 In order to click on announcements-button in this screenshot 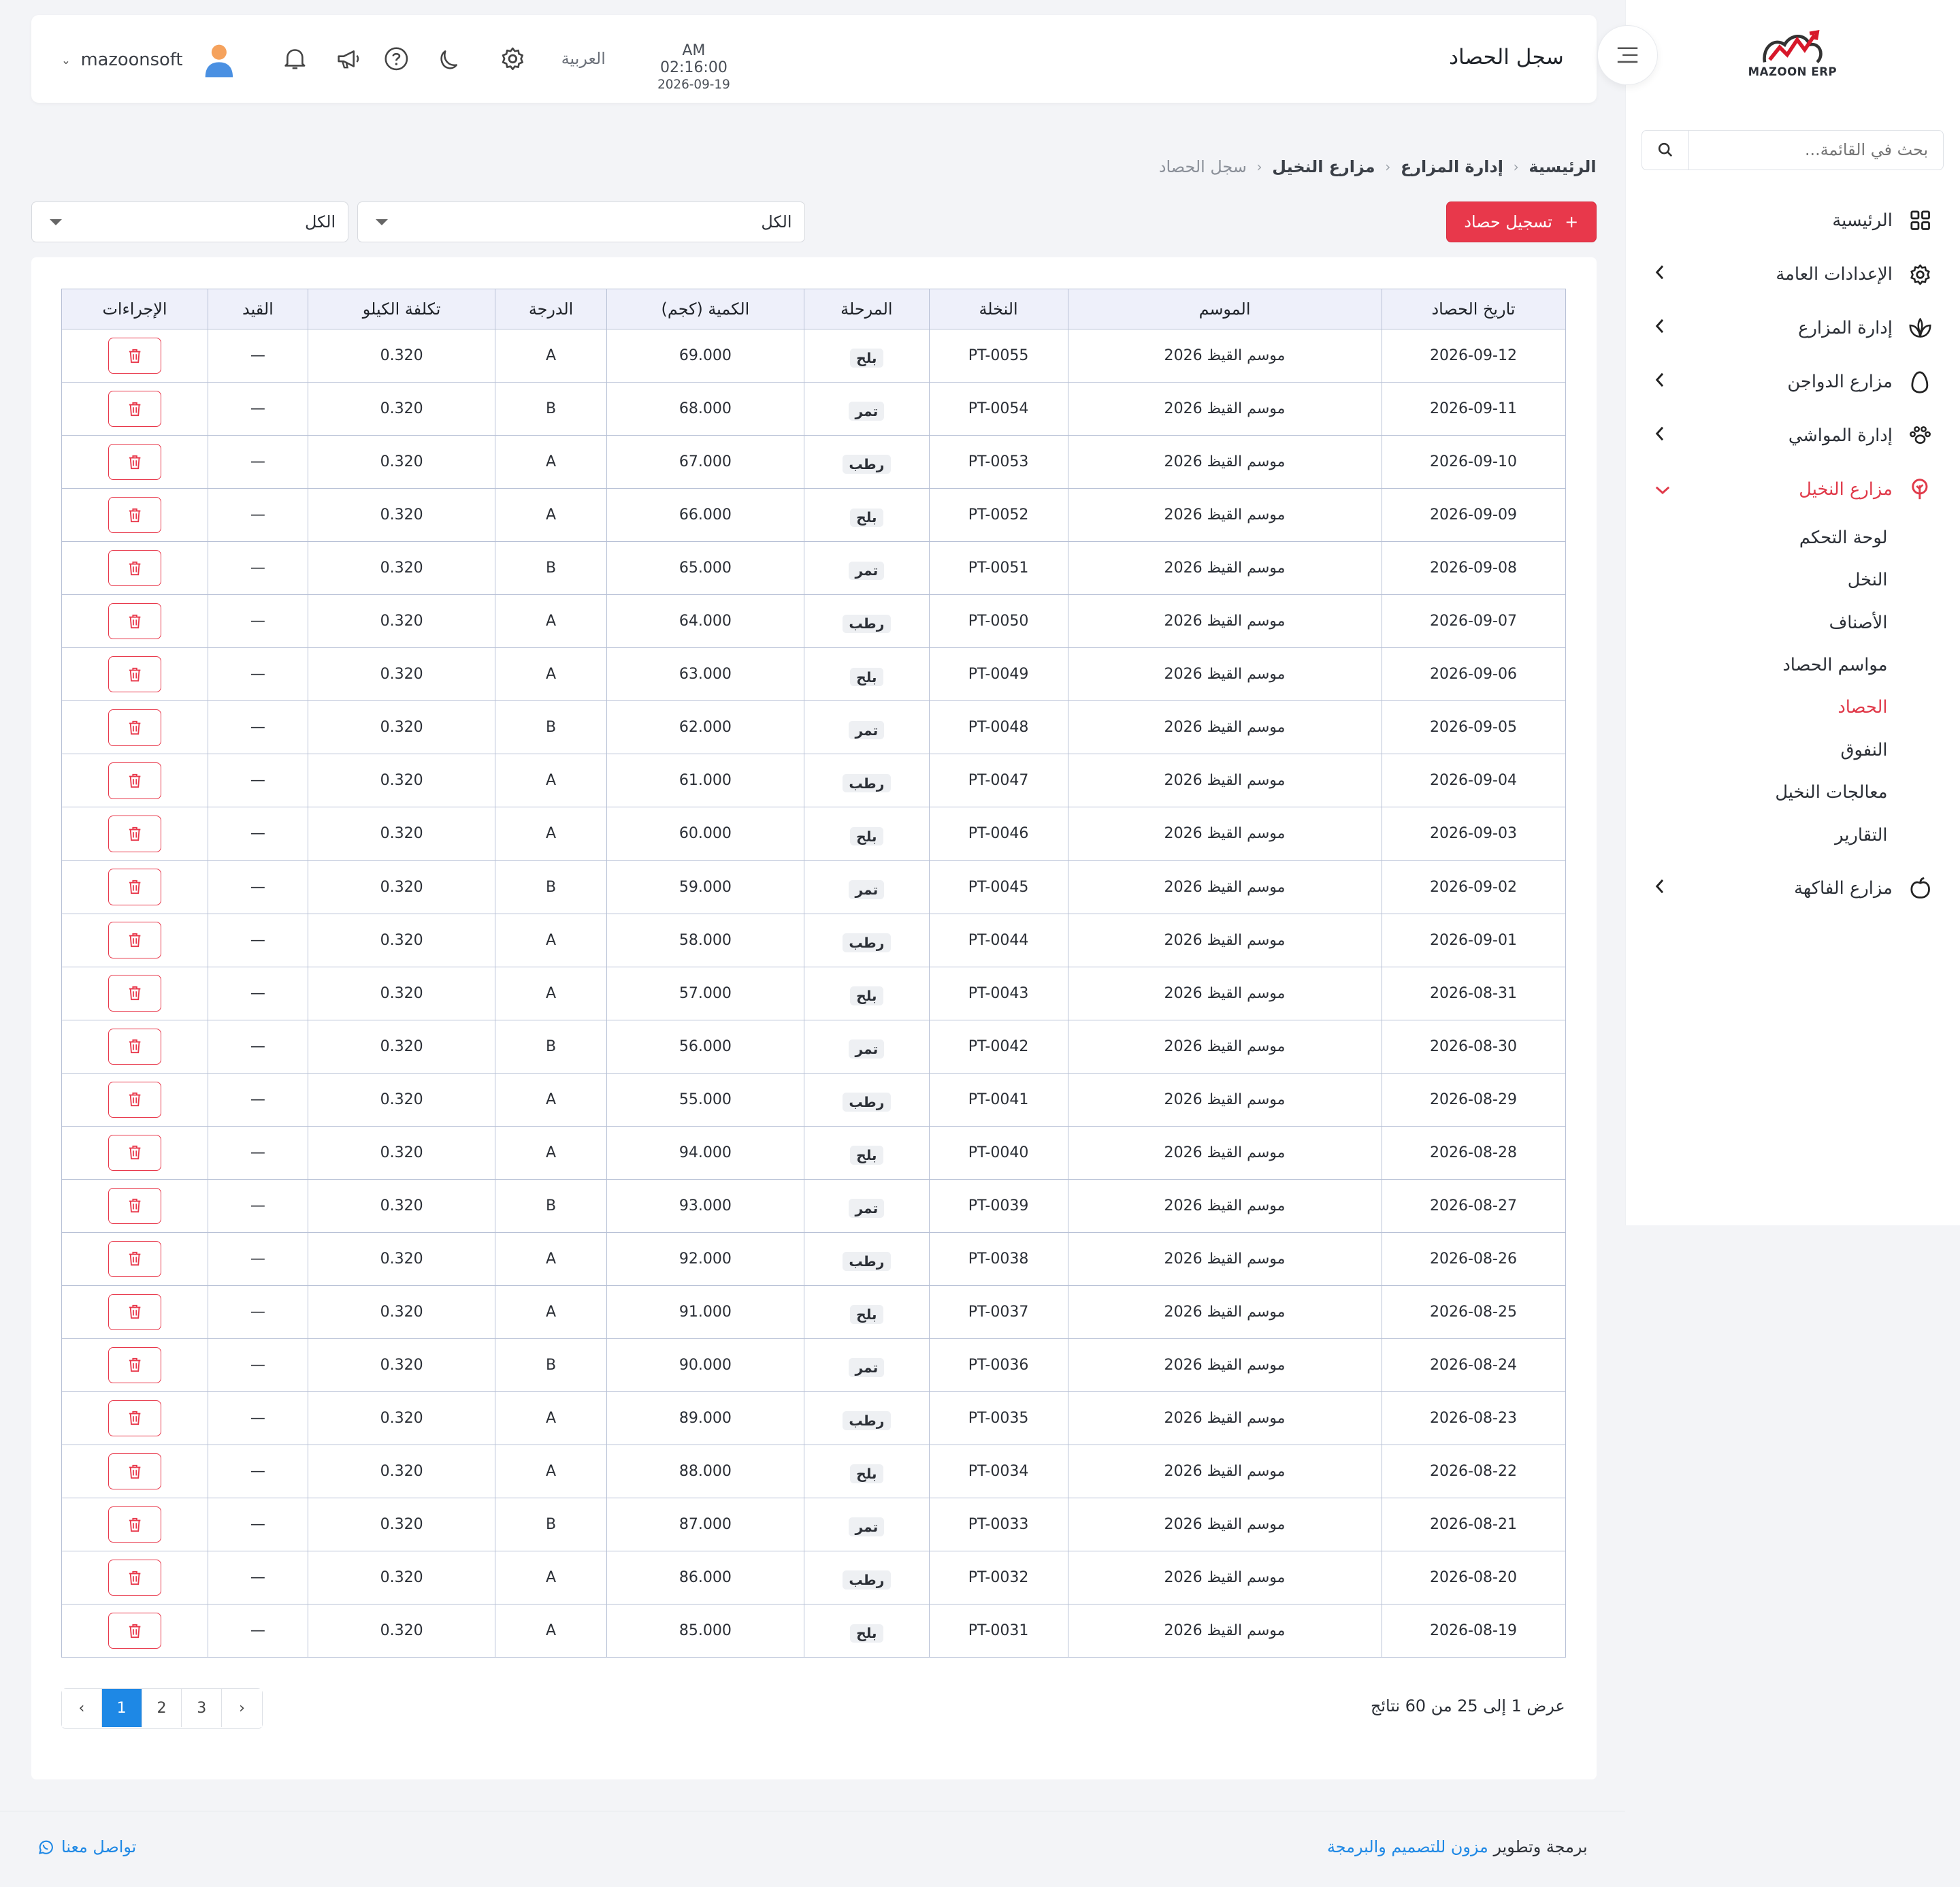, I will do `click(348, 58)`.